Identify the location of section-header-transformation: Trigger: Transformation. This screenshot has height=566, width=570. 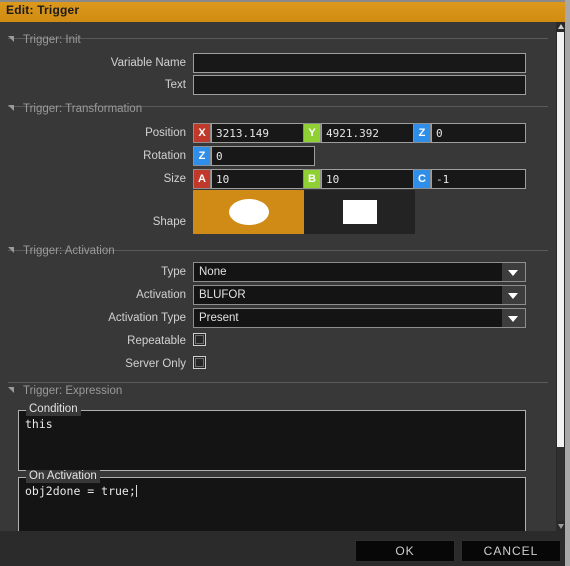
(75, 111).